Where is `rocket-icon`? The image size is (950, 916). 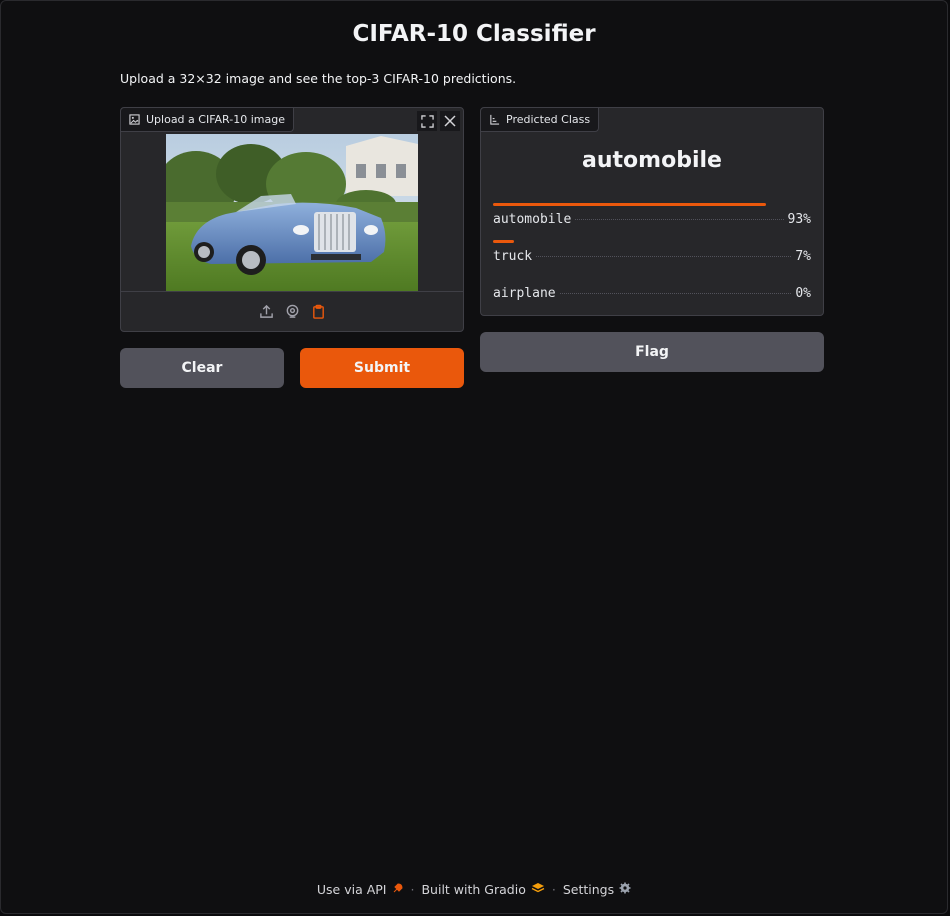 rocket-icon is located at coordinates (398, 889).